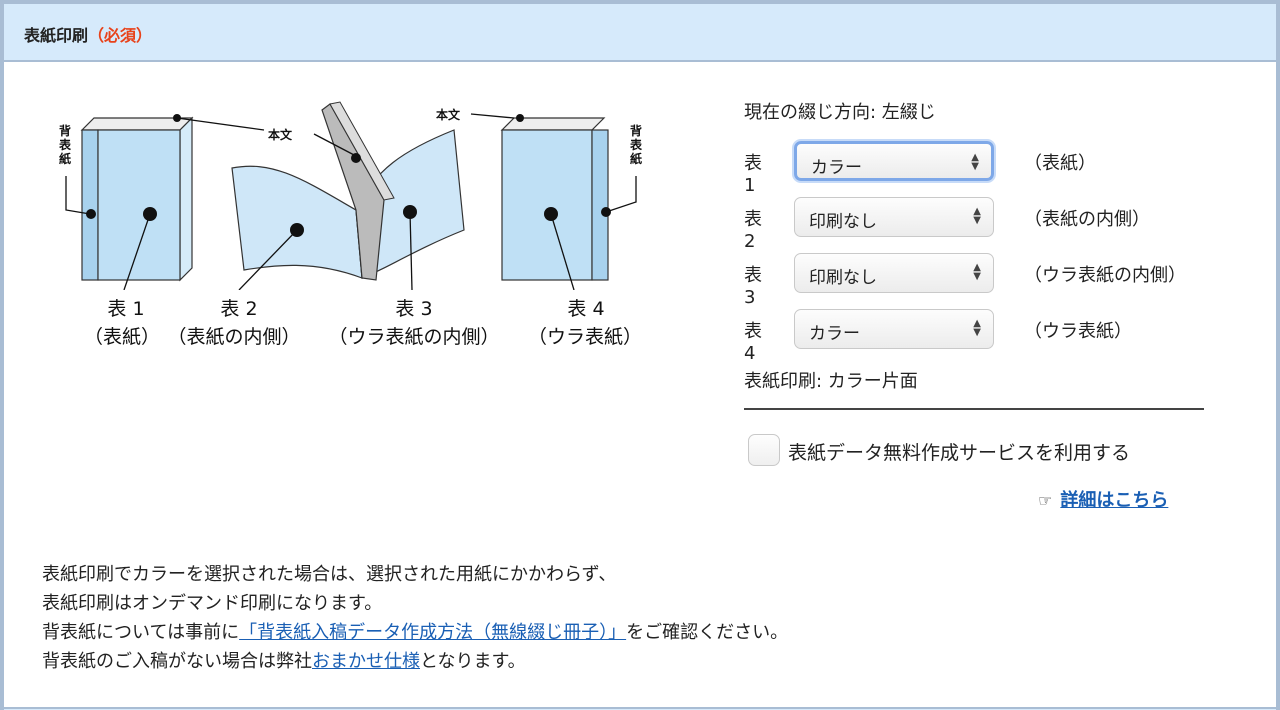 The image size is (1280, 710). Describe the element at coordinates (1105, 275) in the screenshot. I see `cover-row-desc: （ウラ表紙の内側）` at that location.